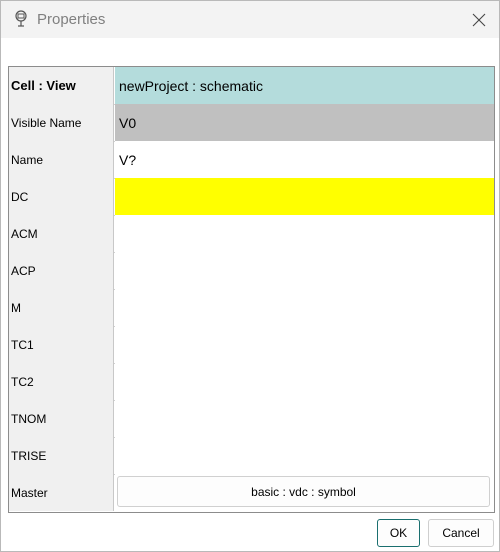 Image resolution: width=500 pixels, height=552 pixels. What do you see at coordinates (304, 381) in the screenshot?
I see `value-tc2-field` at bounding box center [304, 381].